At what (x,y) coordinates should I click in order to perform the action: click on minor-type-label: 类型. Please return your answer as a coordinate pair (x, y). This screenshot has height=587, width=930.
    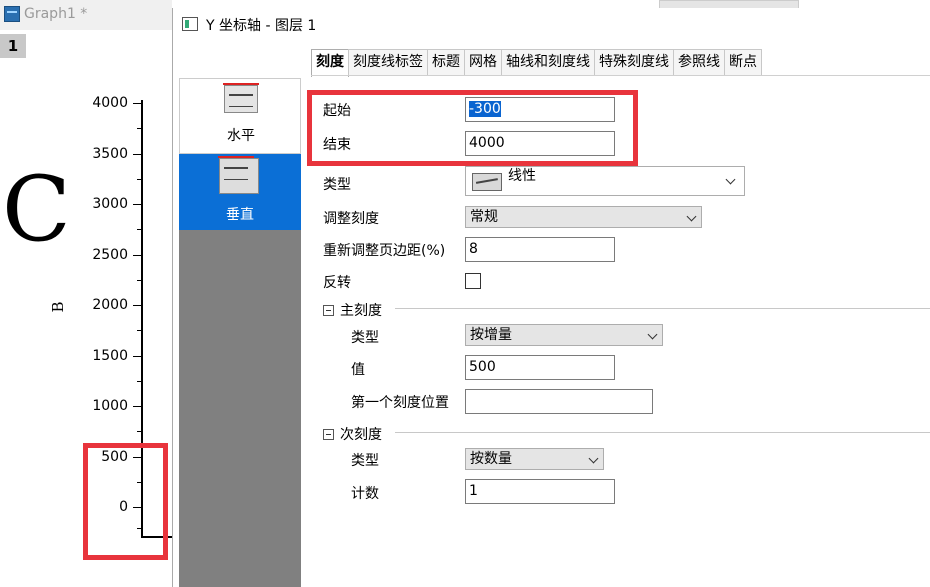
    Looking at the image, I should click on (365, 461).